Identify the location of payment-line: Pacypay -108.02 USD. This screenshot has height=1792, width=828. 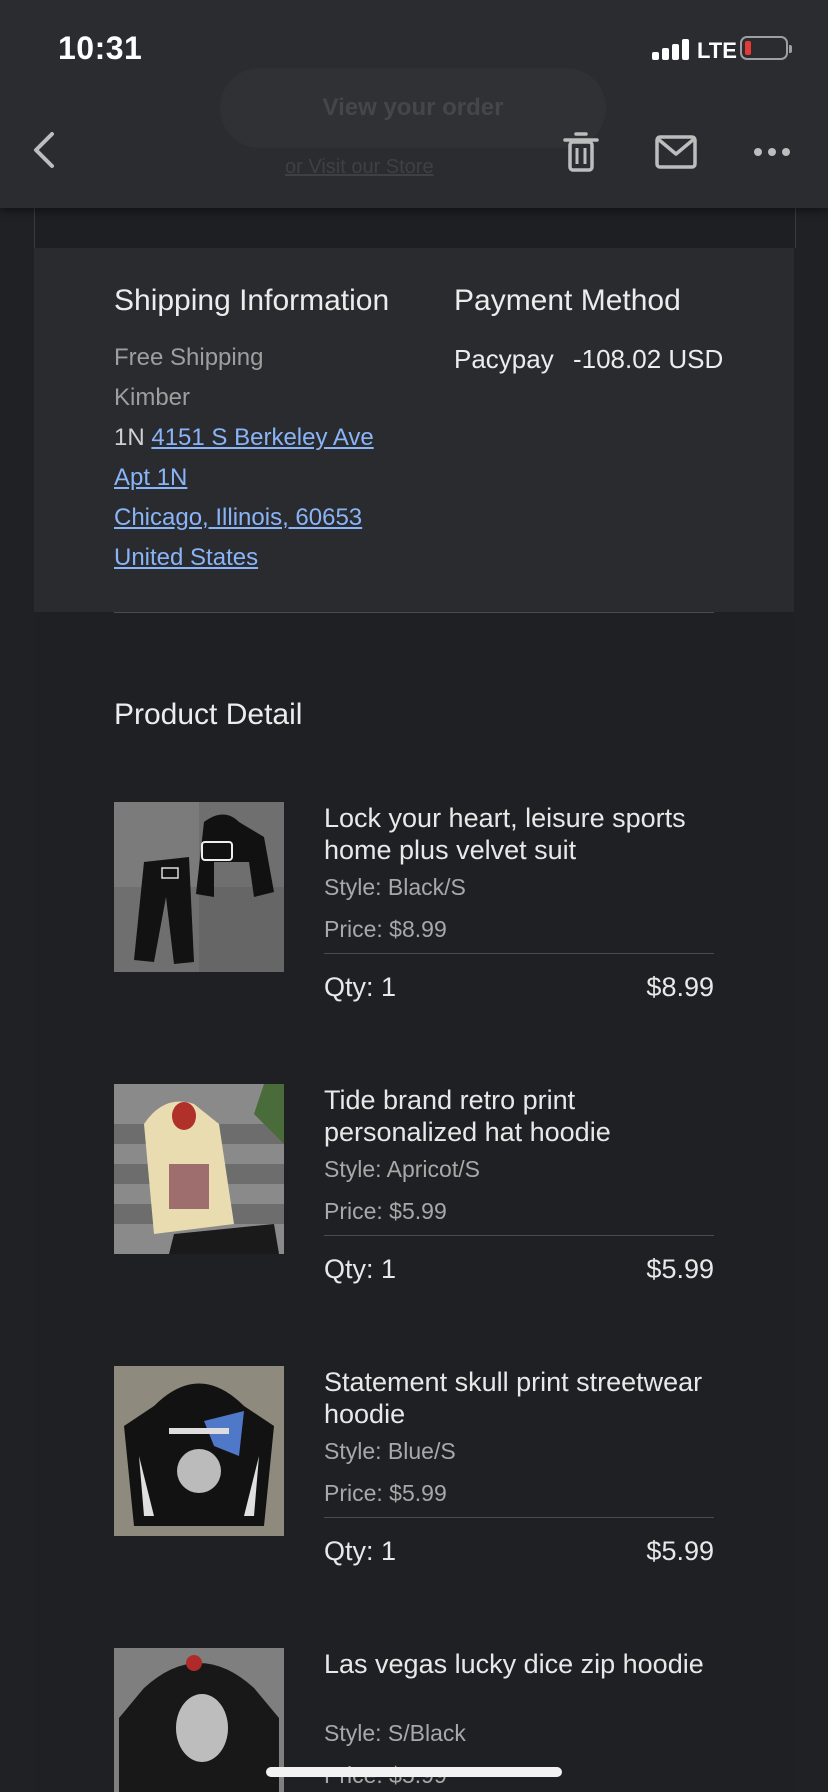
(594, 359).